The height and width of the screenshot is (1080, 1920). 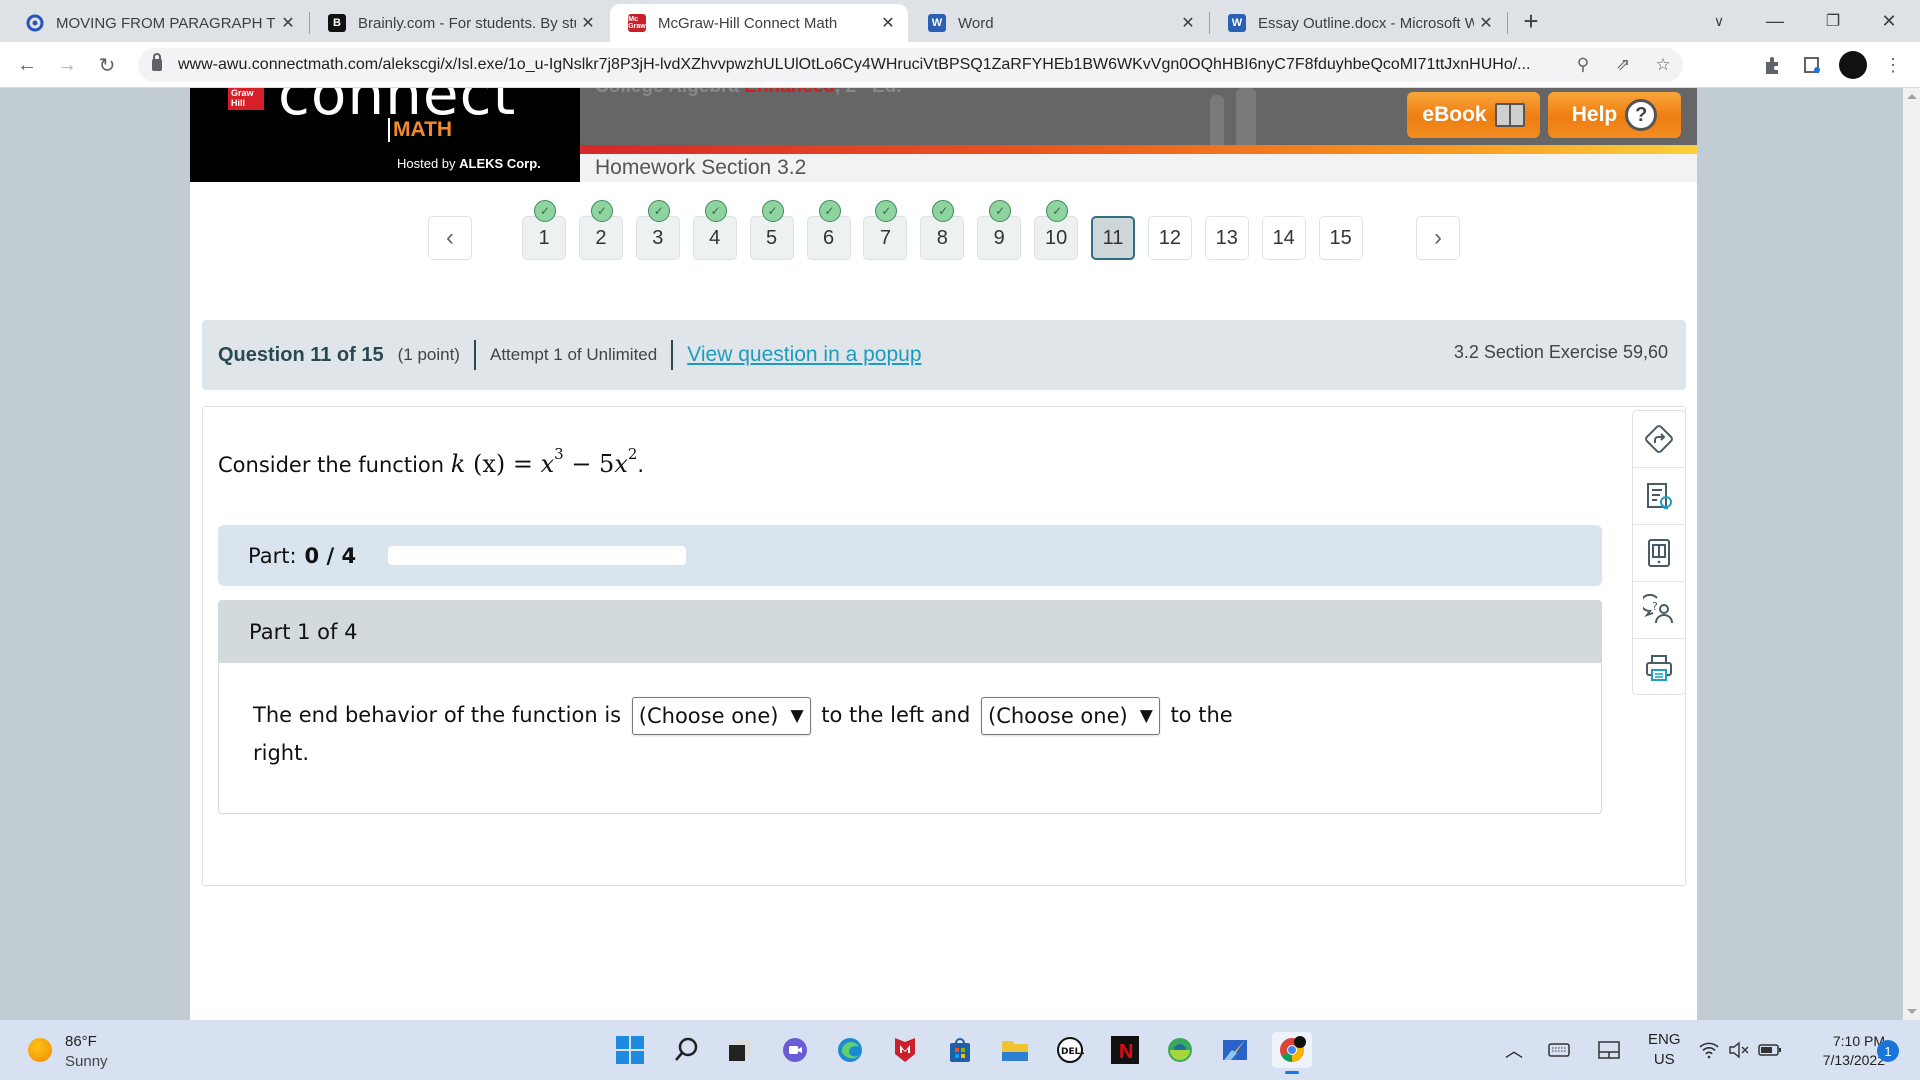 What do you see at coordinates (1664, 1050) in the screenshot?
I see `input-language: ENG US` at bounding box center [1664, 1050].